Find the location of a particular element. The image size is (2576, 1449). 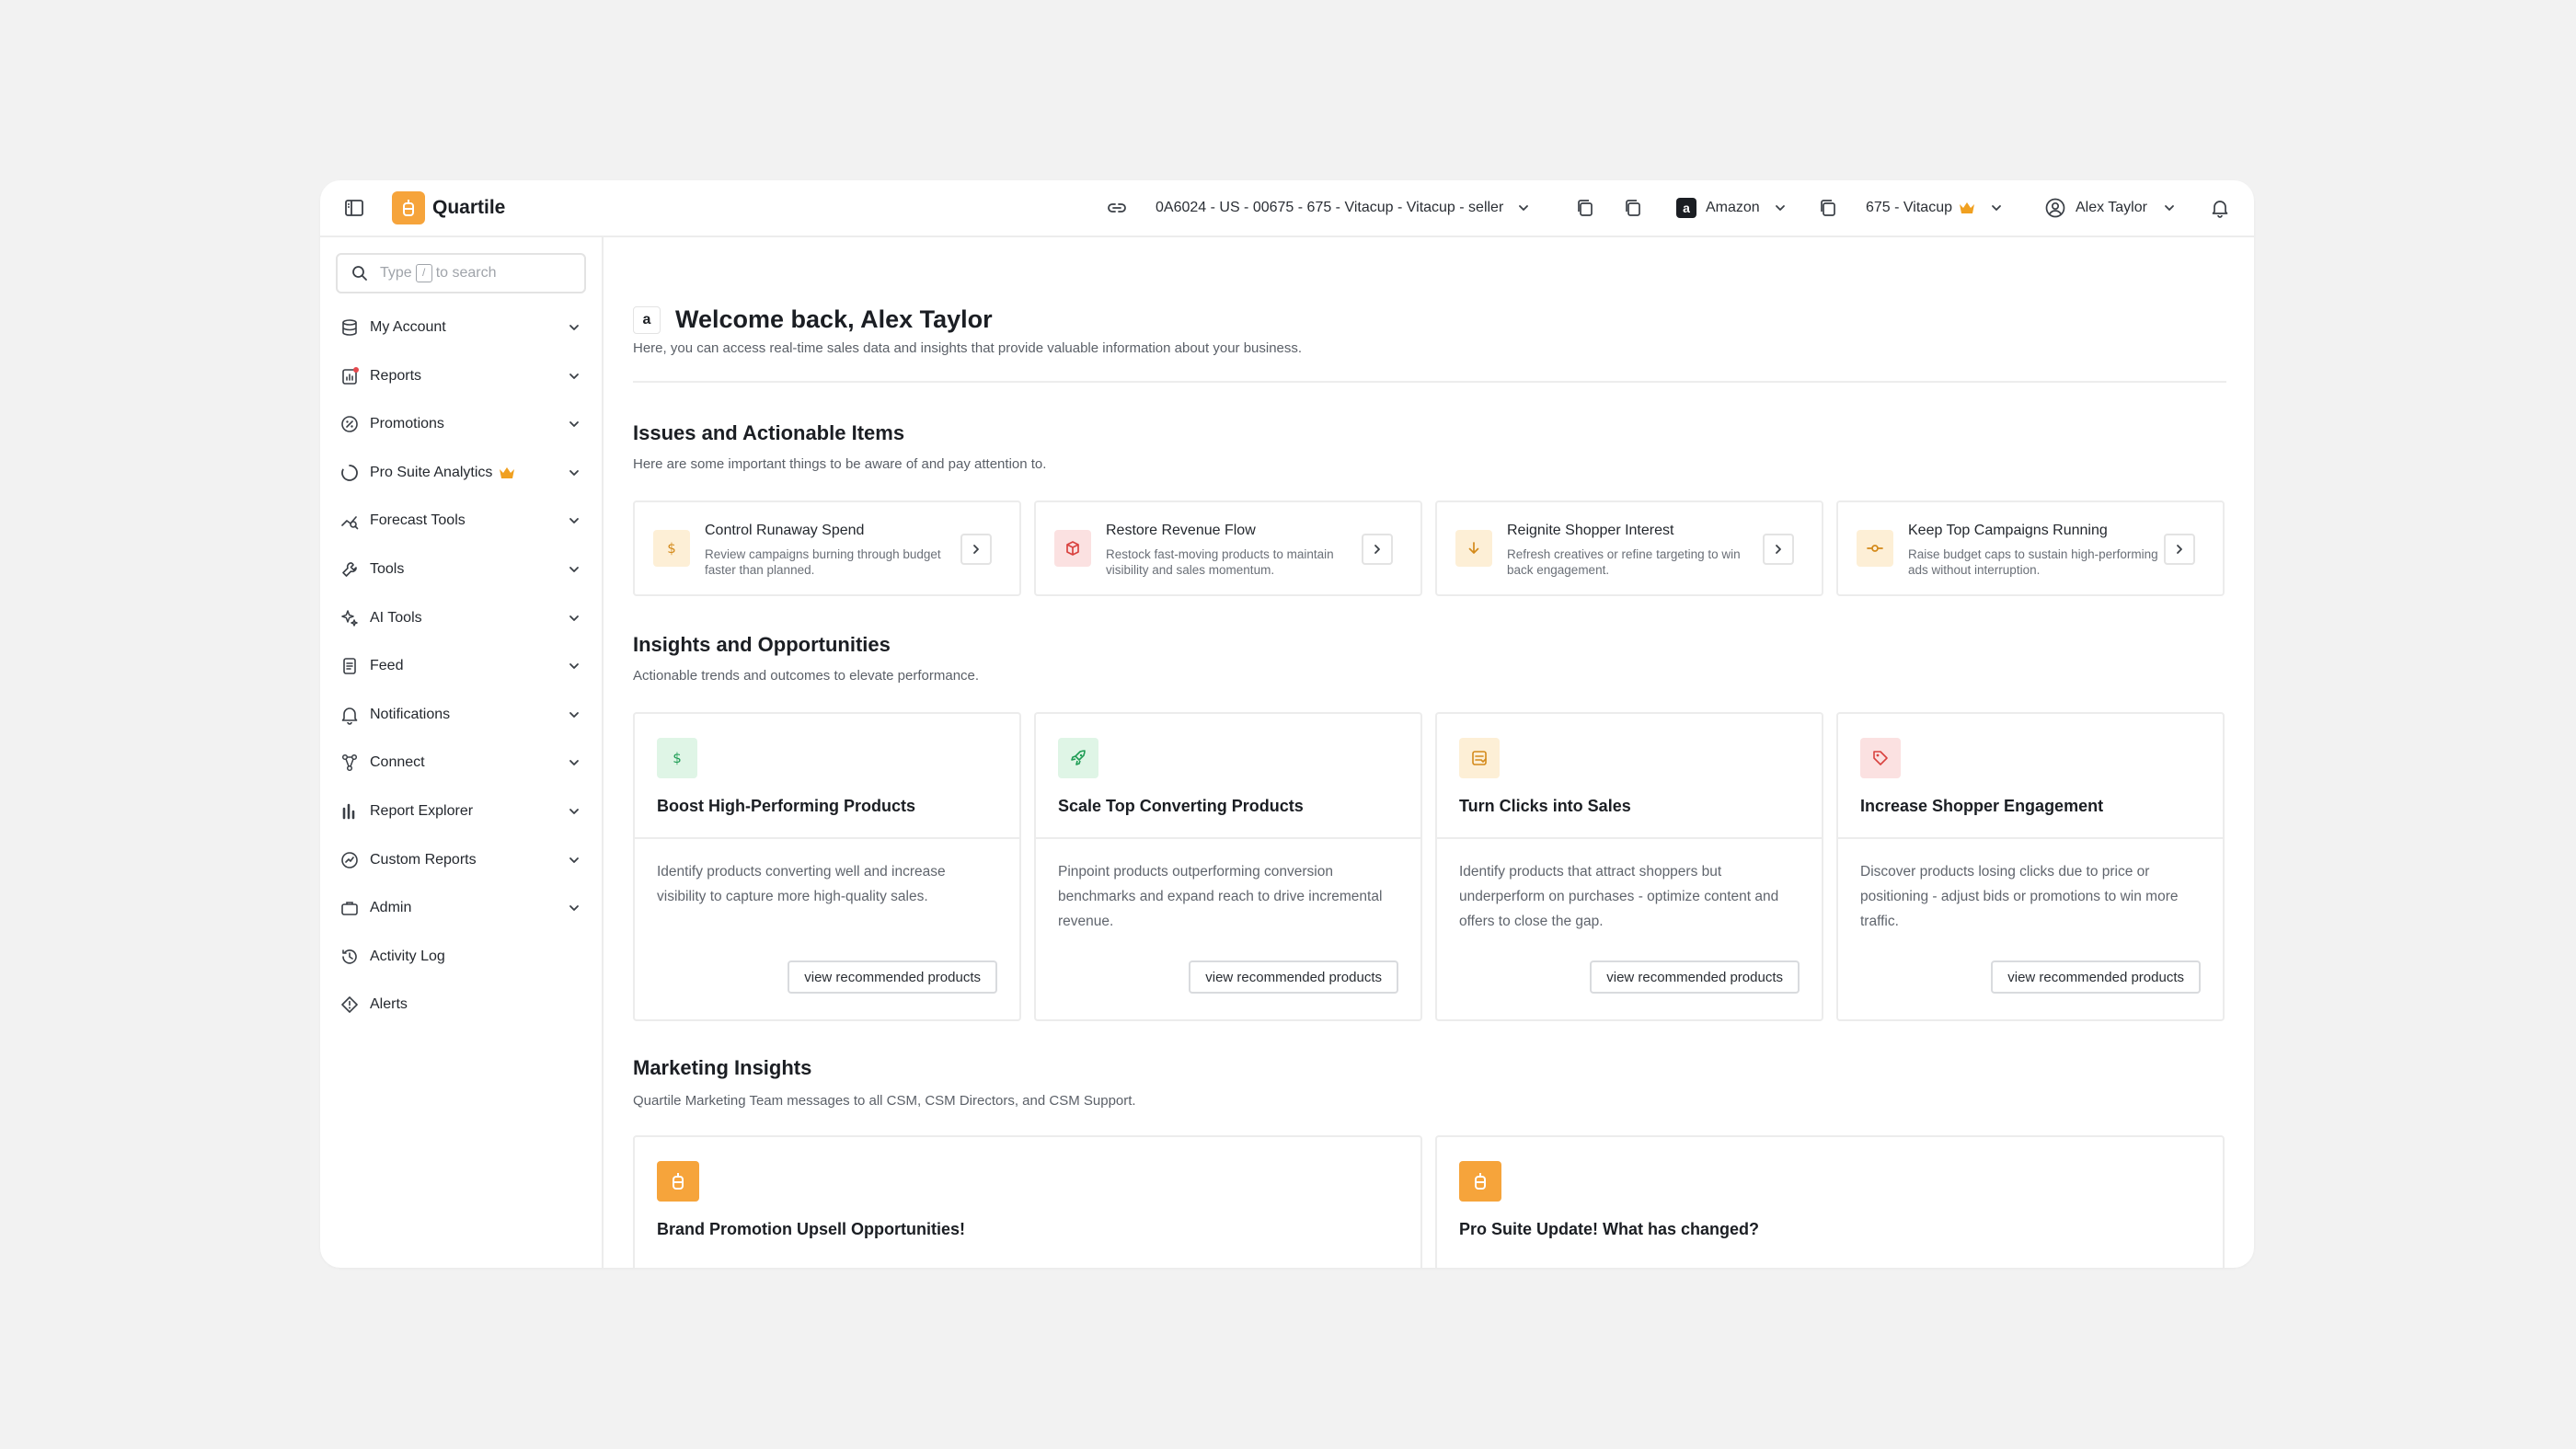

sidebar-item-forecast-tools: Forecast Tools is located at coordinates (462, 520).